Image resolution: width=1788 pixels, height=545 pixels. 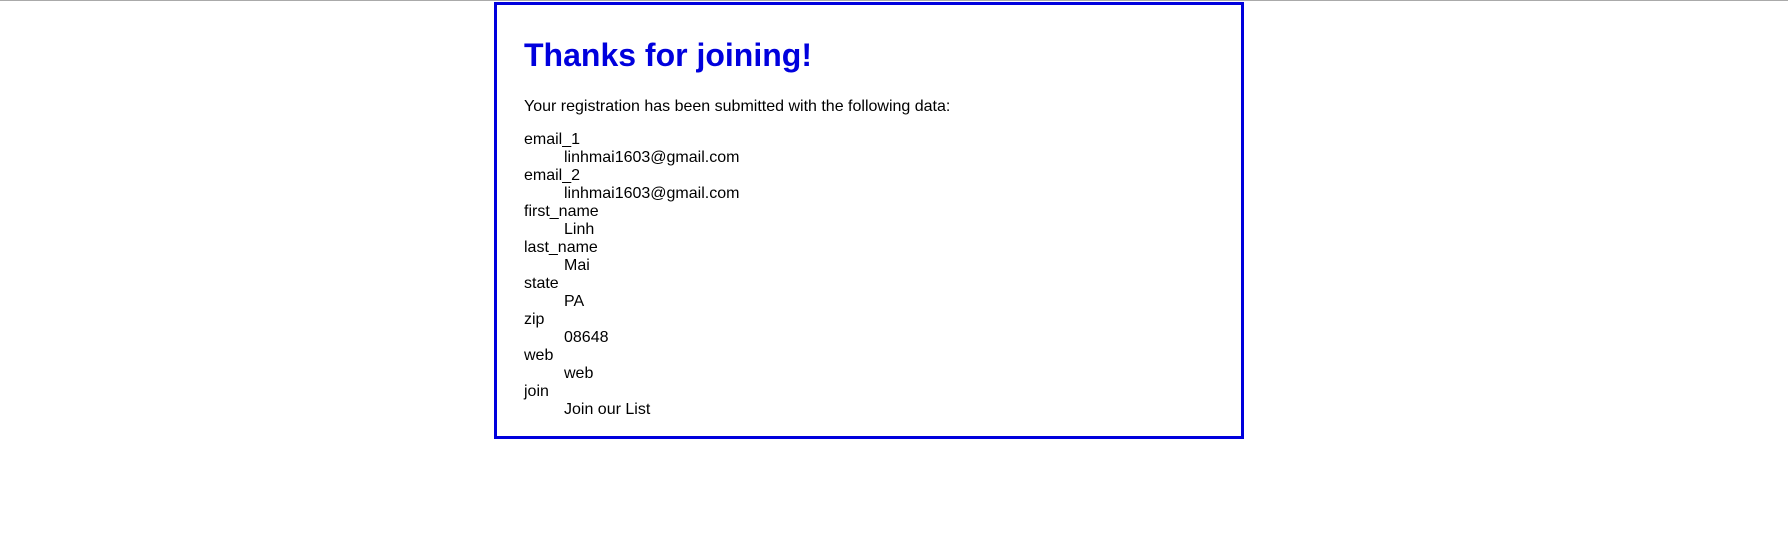 I want to click on page-title: Thanks for joining!, so click(x=668, y=55).